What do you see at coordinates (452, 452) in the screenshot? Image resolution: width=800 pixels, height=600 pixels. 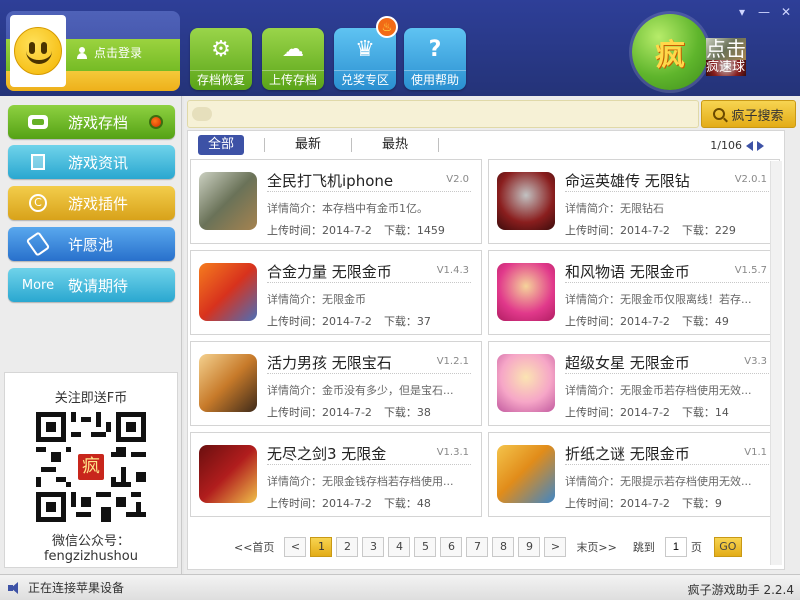 I see `card-version: V1.3.1` at bounding box center [452, 452].